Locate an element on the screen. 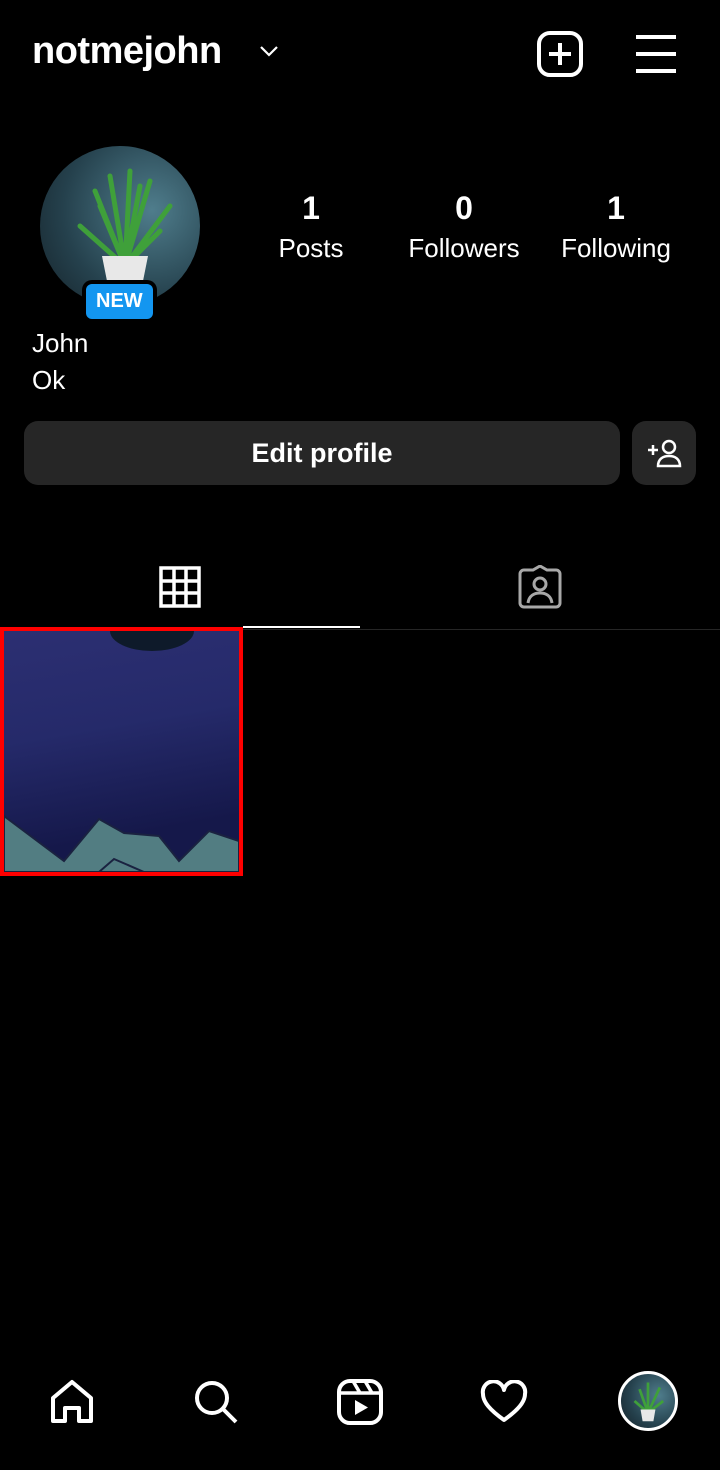  nav-search is located at coordinates (216, 1402).